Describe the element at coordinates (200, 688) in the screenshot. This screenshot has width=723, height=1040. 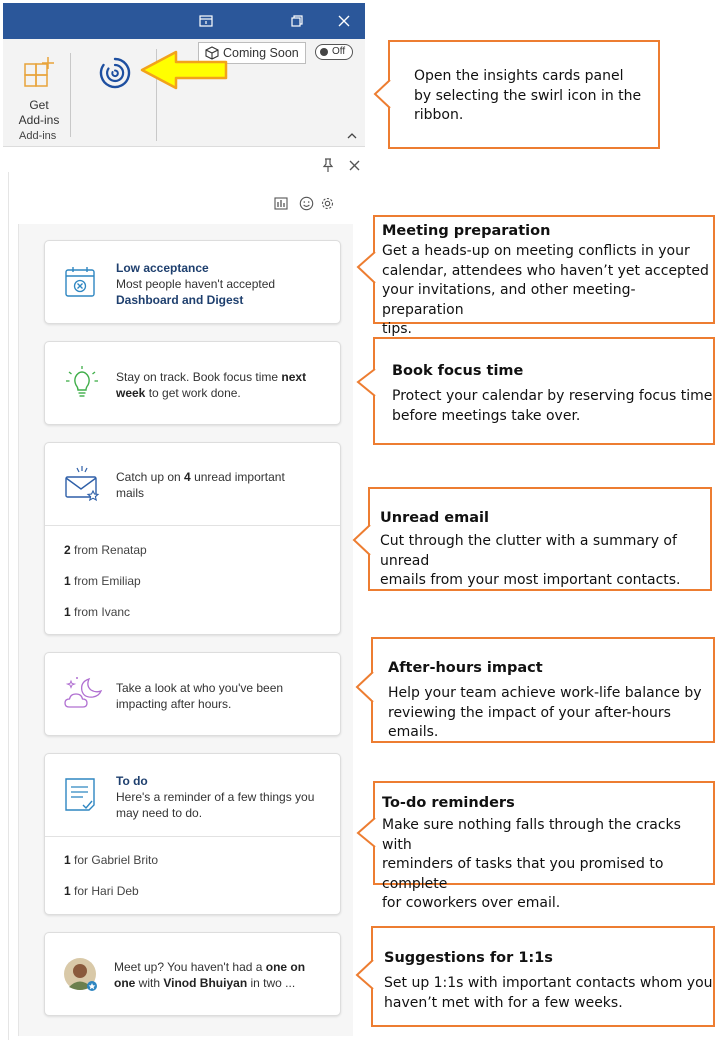
I see `after-hours-card-text: Take a look at who you've been` at that location.